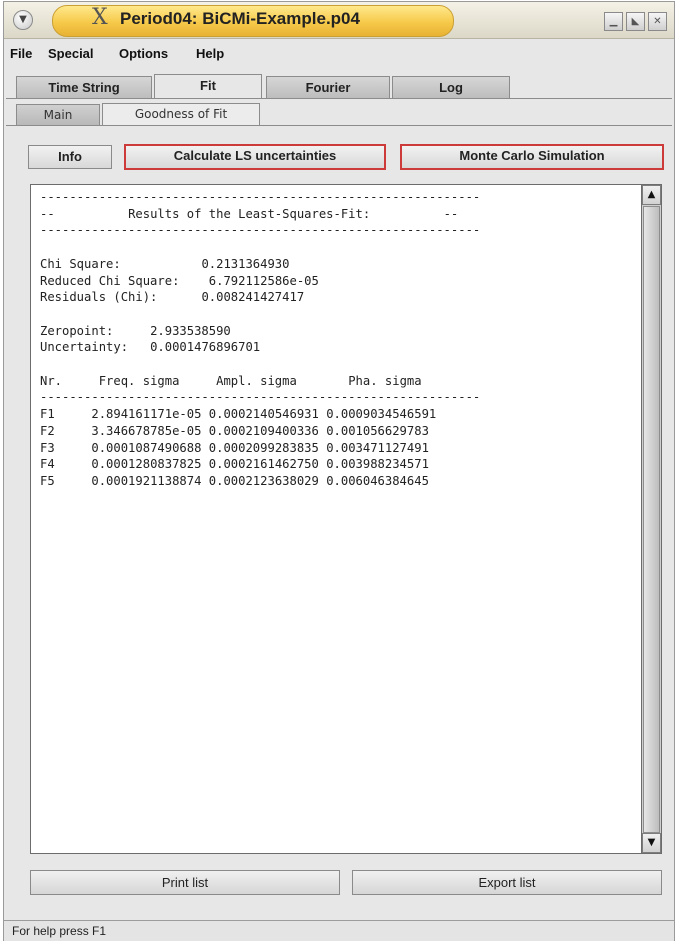 The width and height of the screenshot is (678, 943). I want to click on tab-divider, so click(339, 98).